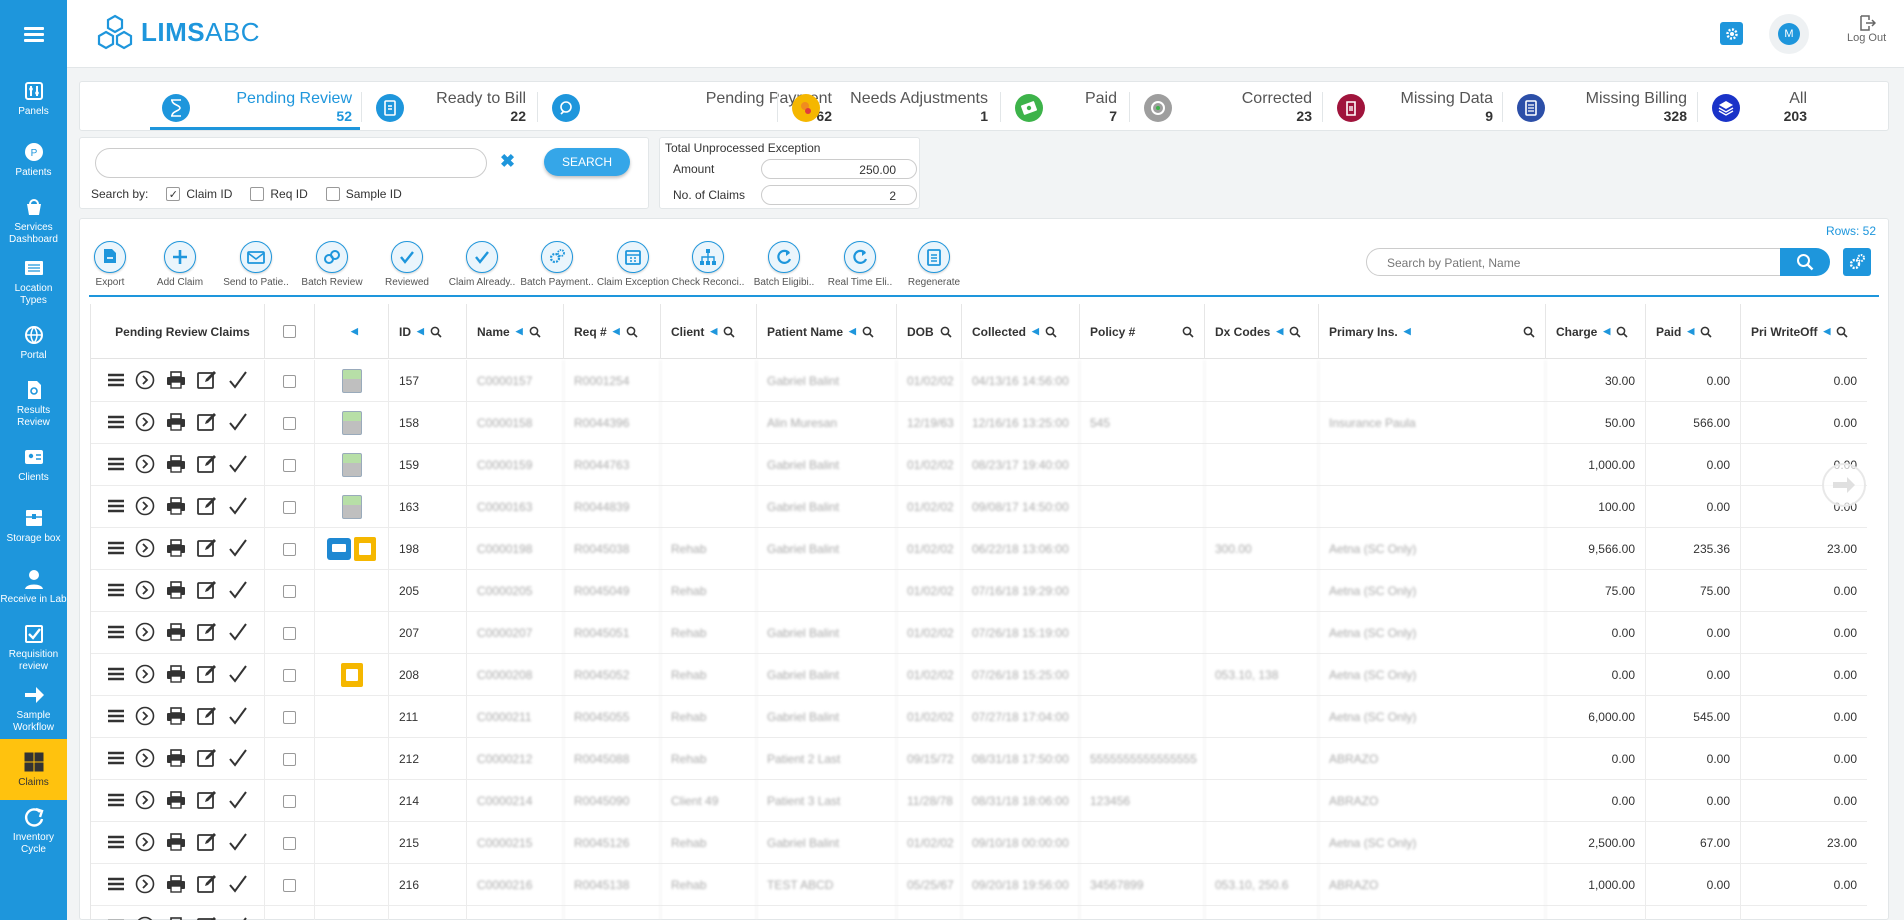 Image resolution: width=1904 pixels, height=920 pixels. Describe the element at coordinates (1866, 29) in the screenshot. I see `logout-button: Log Out` at that location.